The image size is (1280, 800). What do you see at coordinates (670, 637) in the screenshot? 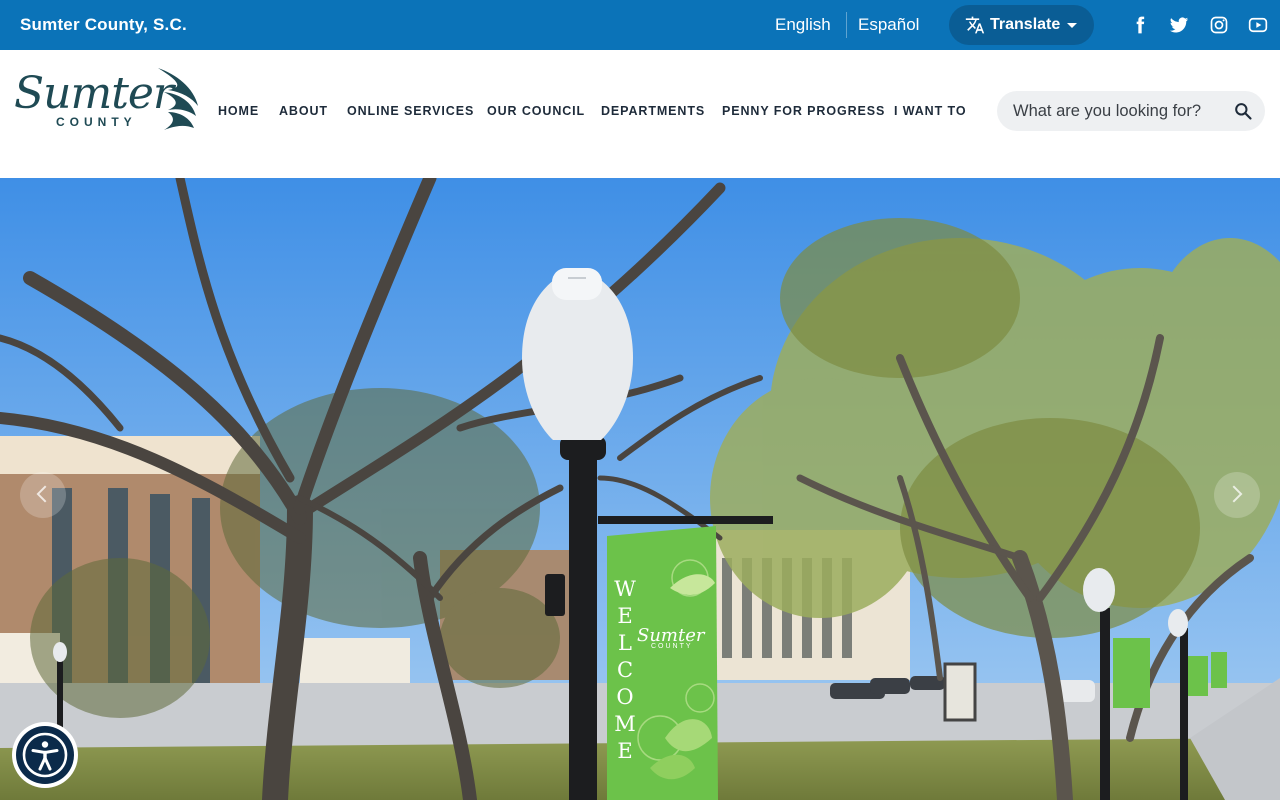
I see `banner-logo-text: Sumter COUNTY` at bounding box center [670, 637].